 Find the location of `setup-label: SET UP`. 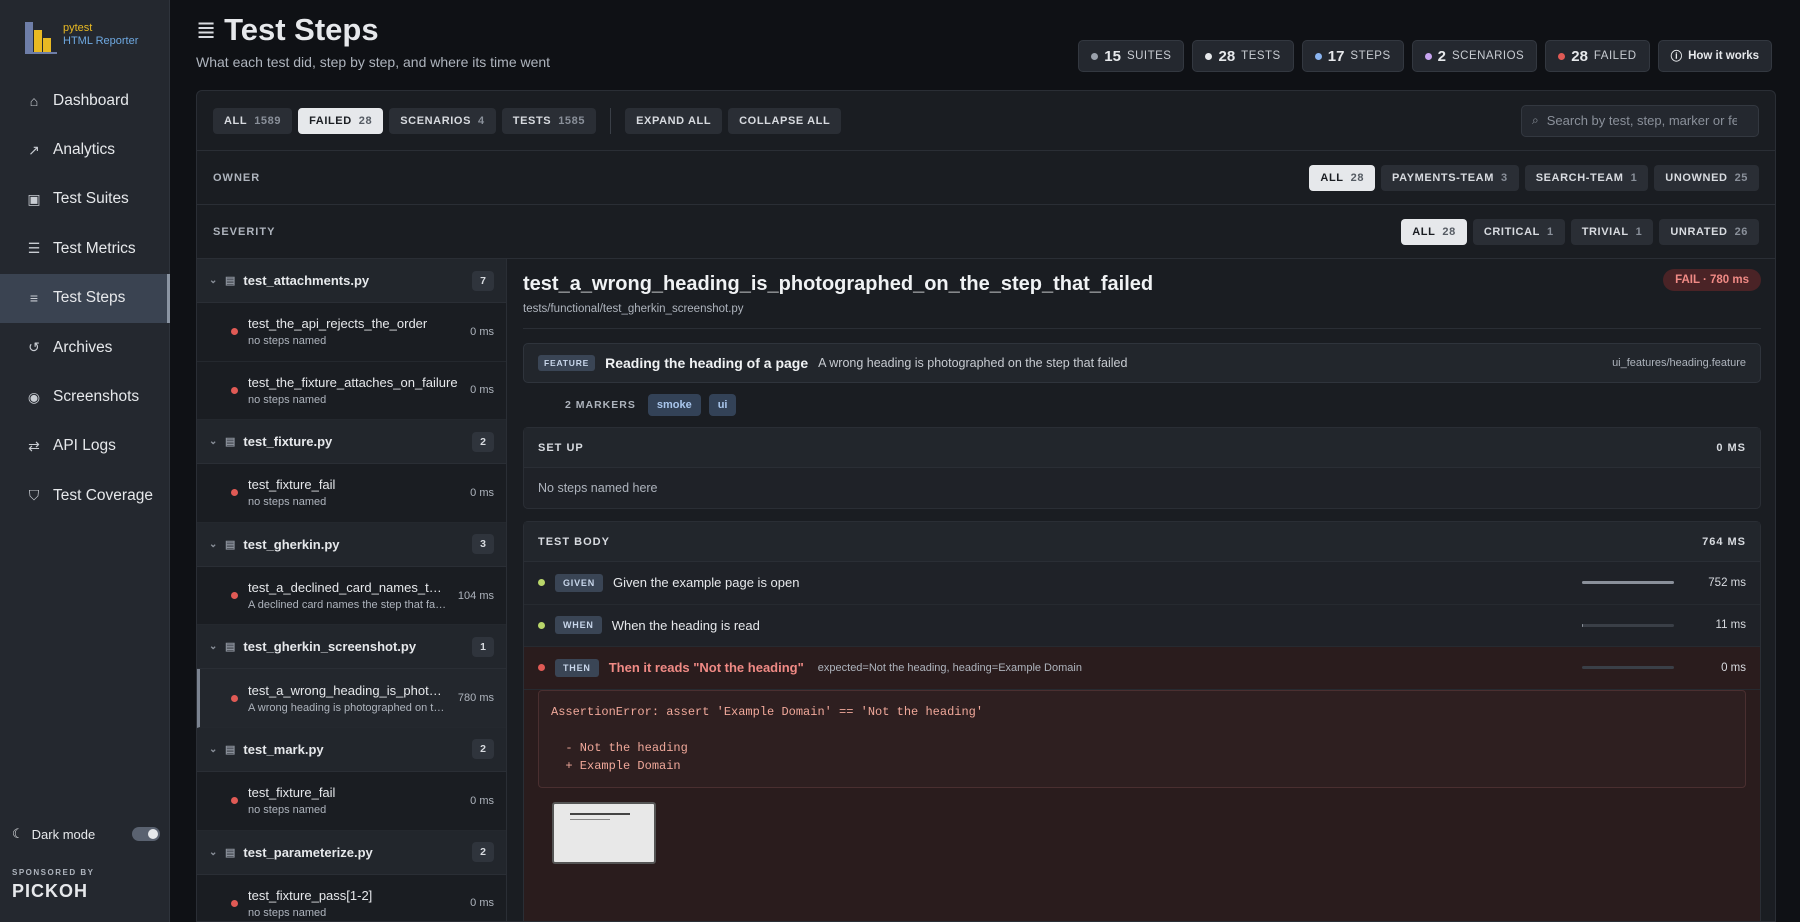

setup-label: SET UP is located at coordinates (561, 447).